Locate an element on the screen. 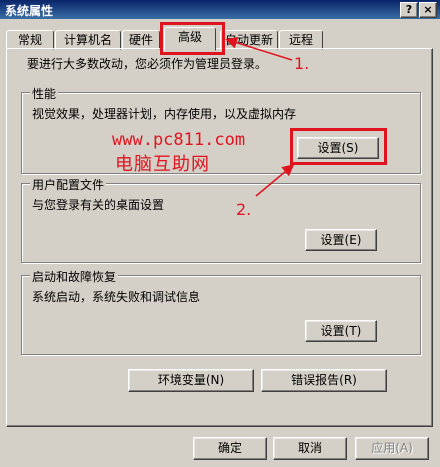 This screenshot has height=467, width=440. tab-advanced: 高级 is located at coordinates (190, 39).